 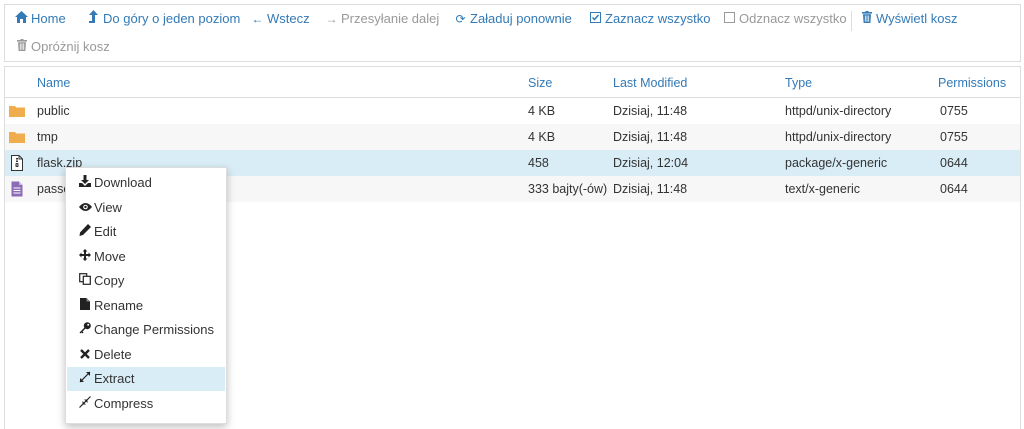 I want to click on forward-label: Przesyłanie dalej, so click(x=390, y=18).